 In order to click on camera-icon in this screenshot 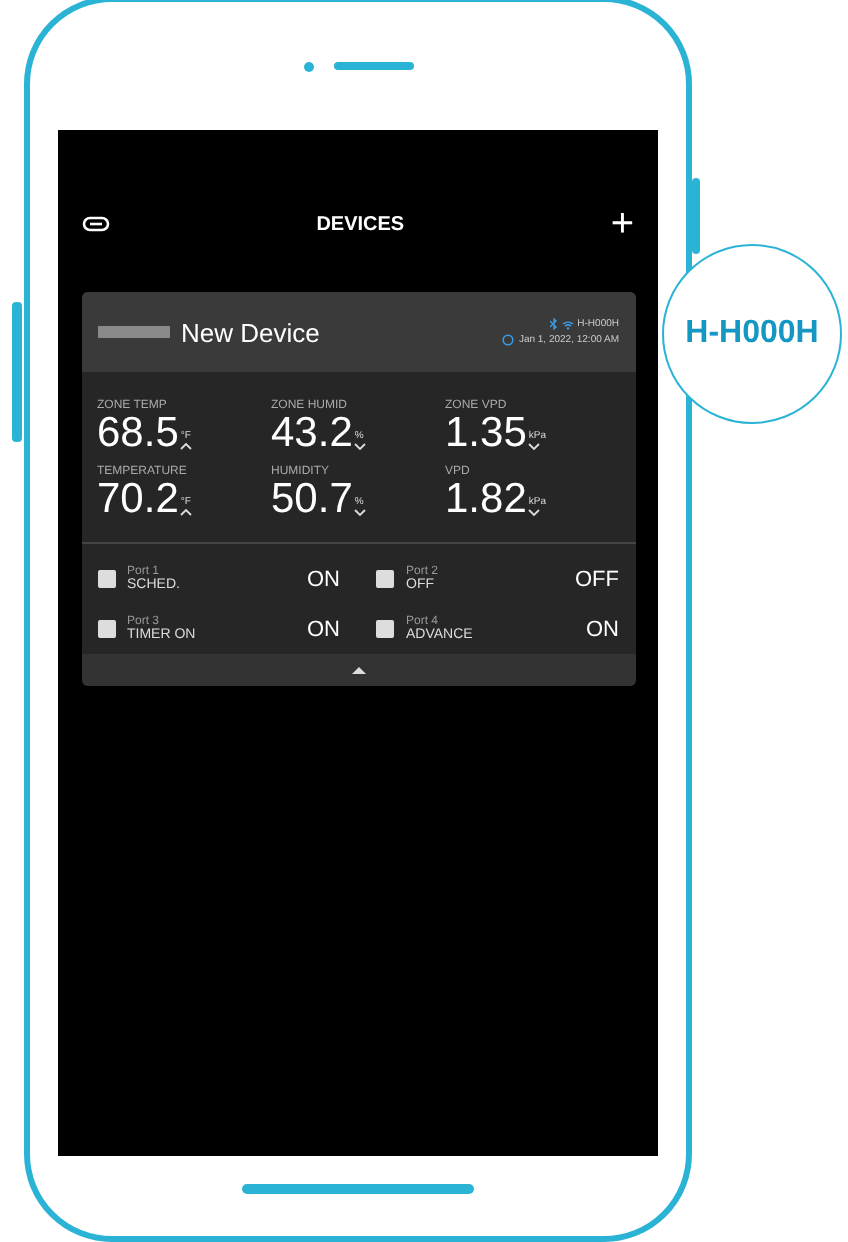, I will do `click(308, 66)`.